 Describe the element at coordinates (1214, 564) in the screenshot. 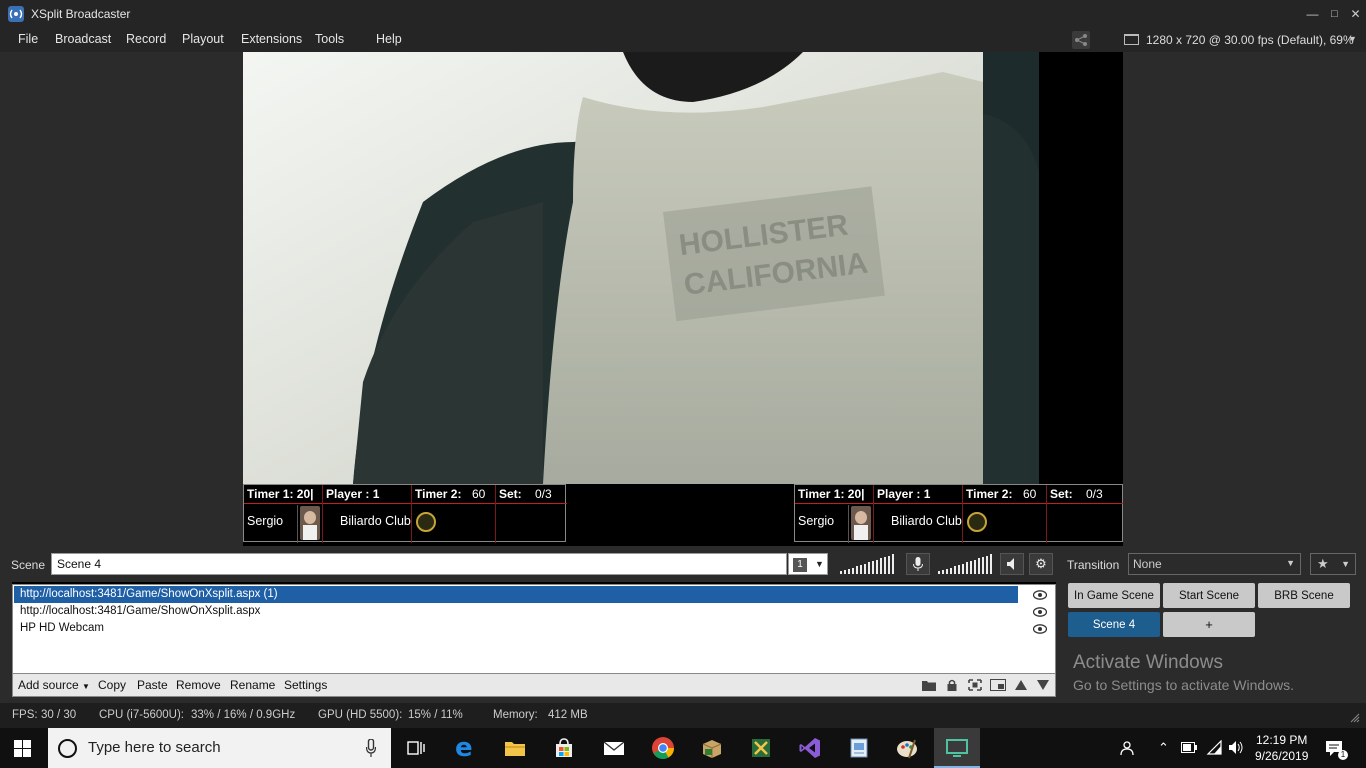

I see `transition-select: None ▼` at that location.